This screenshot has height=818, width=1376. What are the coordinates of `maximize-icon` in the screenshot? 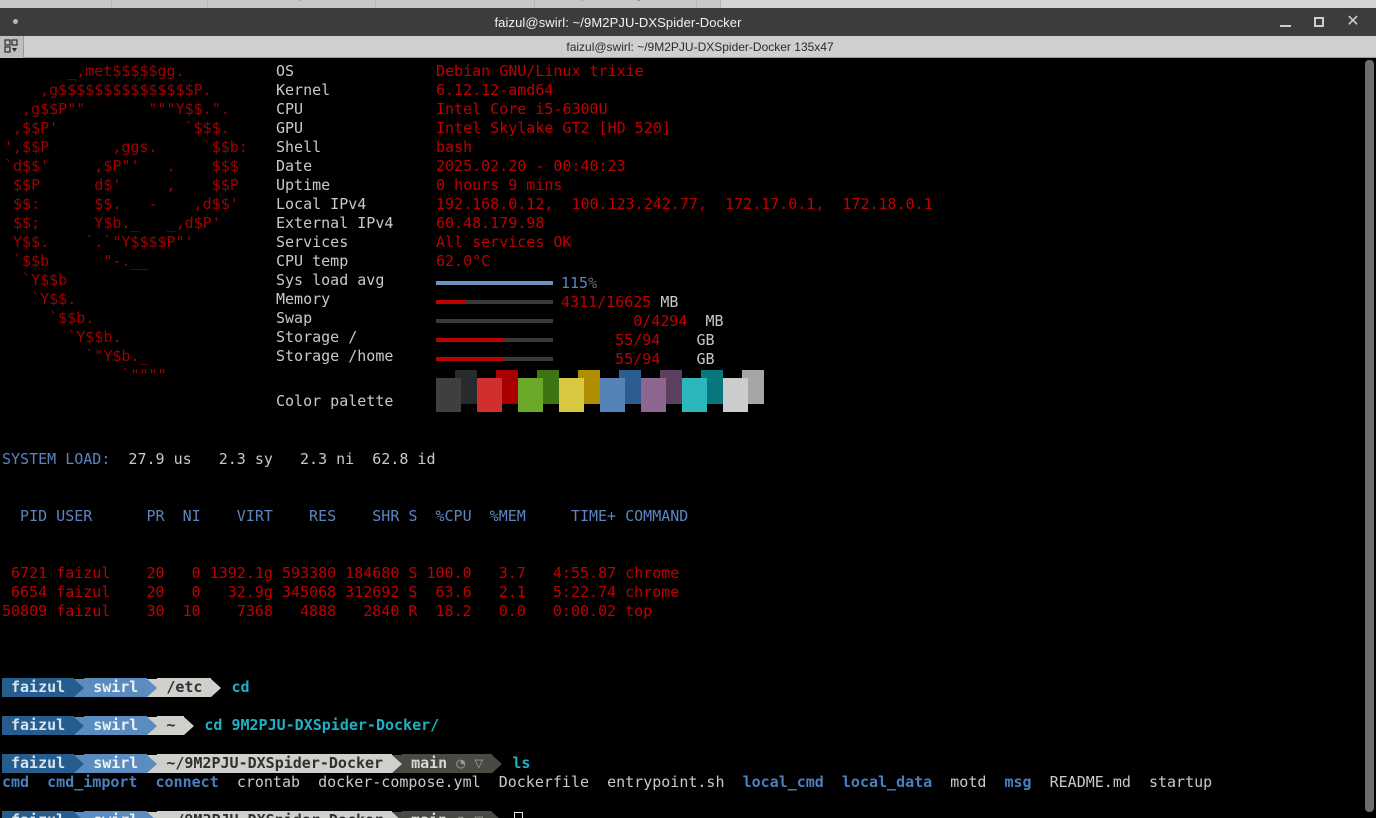 It's located at (1319, 22).